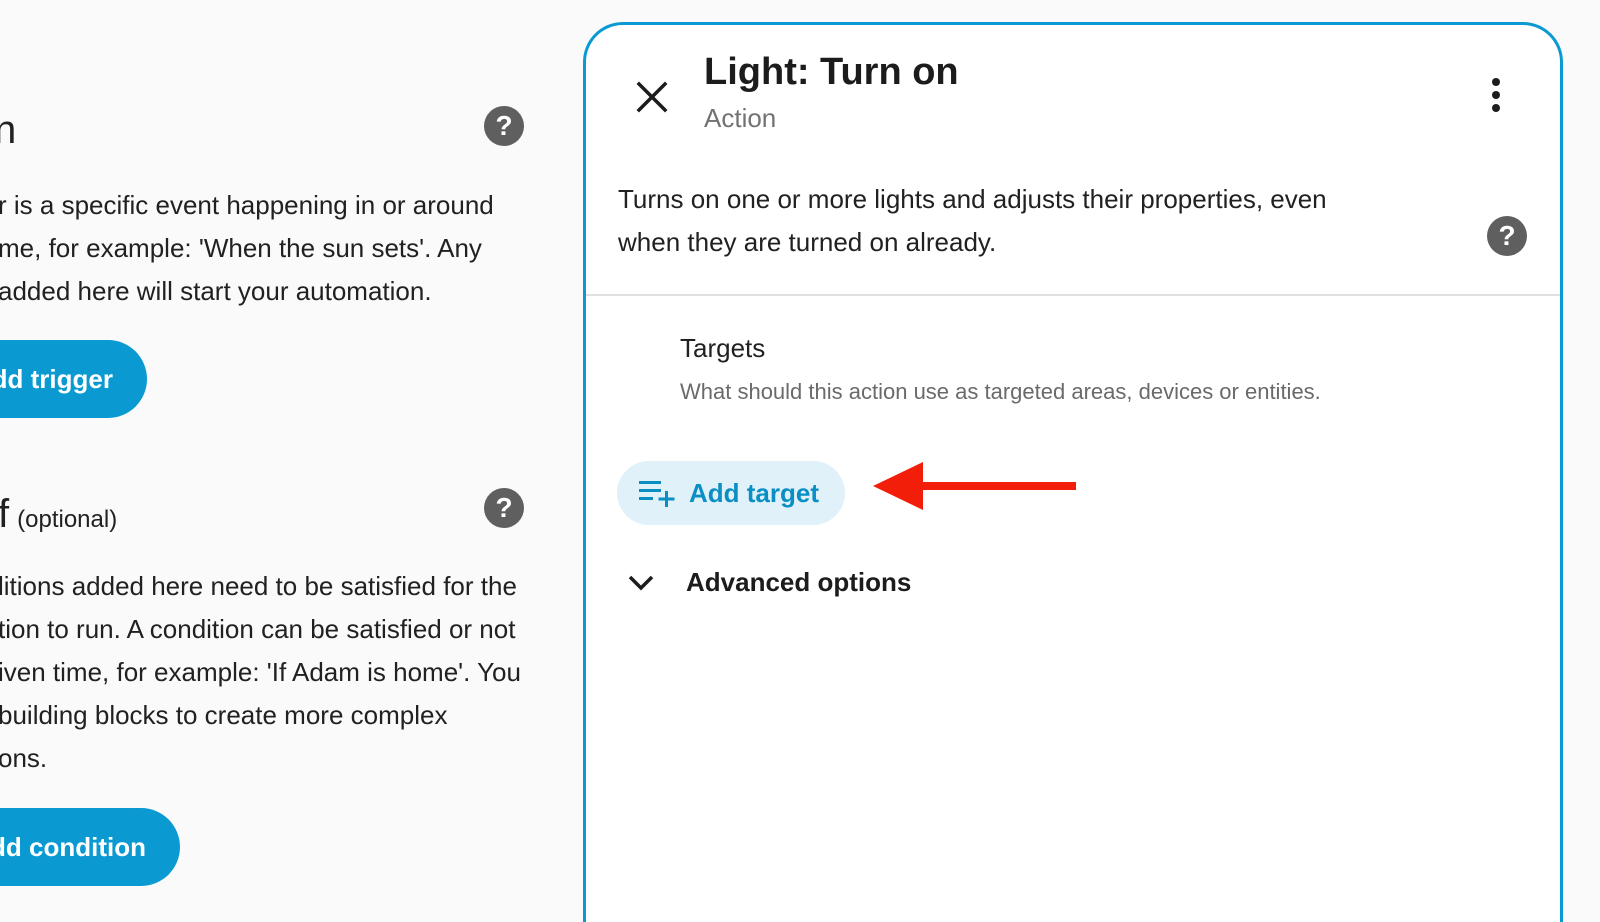  What do you see at coordinates (799, 581) in the screenshot?
I see `advanced-options-label: Advanced options` at bounding box center [799, 581].